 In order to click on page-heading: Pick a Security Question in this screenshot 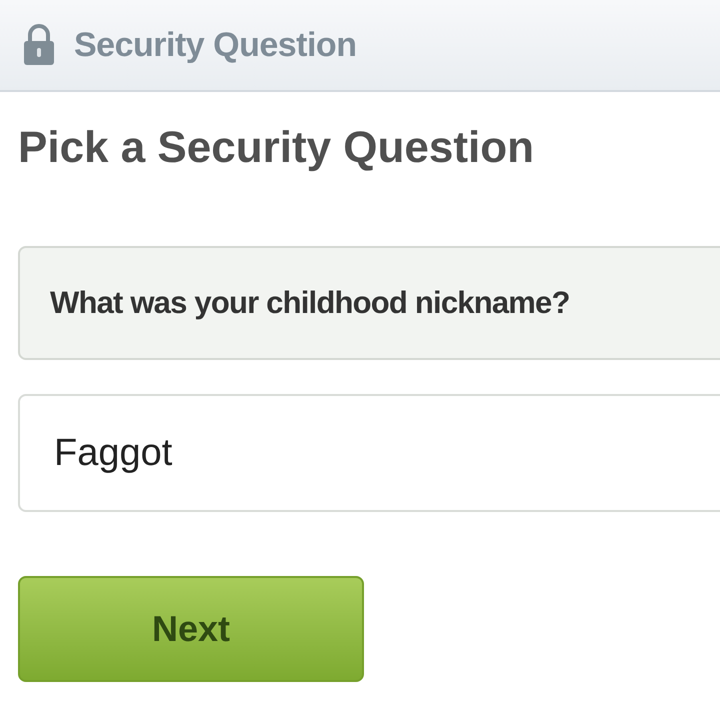, I will do `click(276, 148)`.